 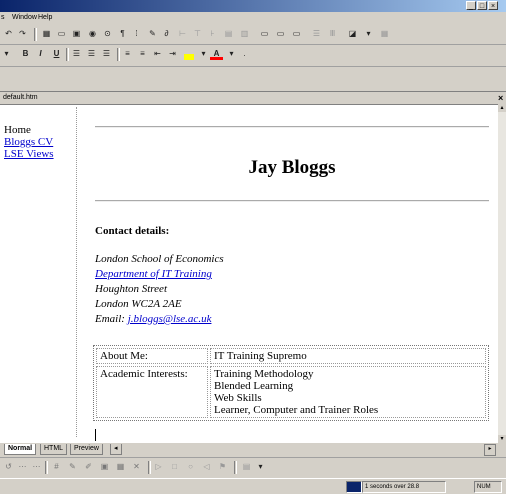 I want to click on delete-shape-icon: ✕, so click(x=136, y=467).